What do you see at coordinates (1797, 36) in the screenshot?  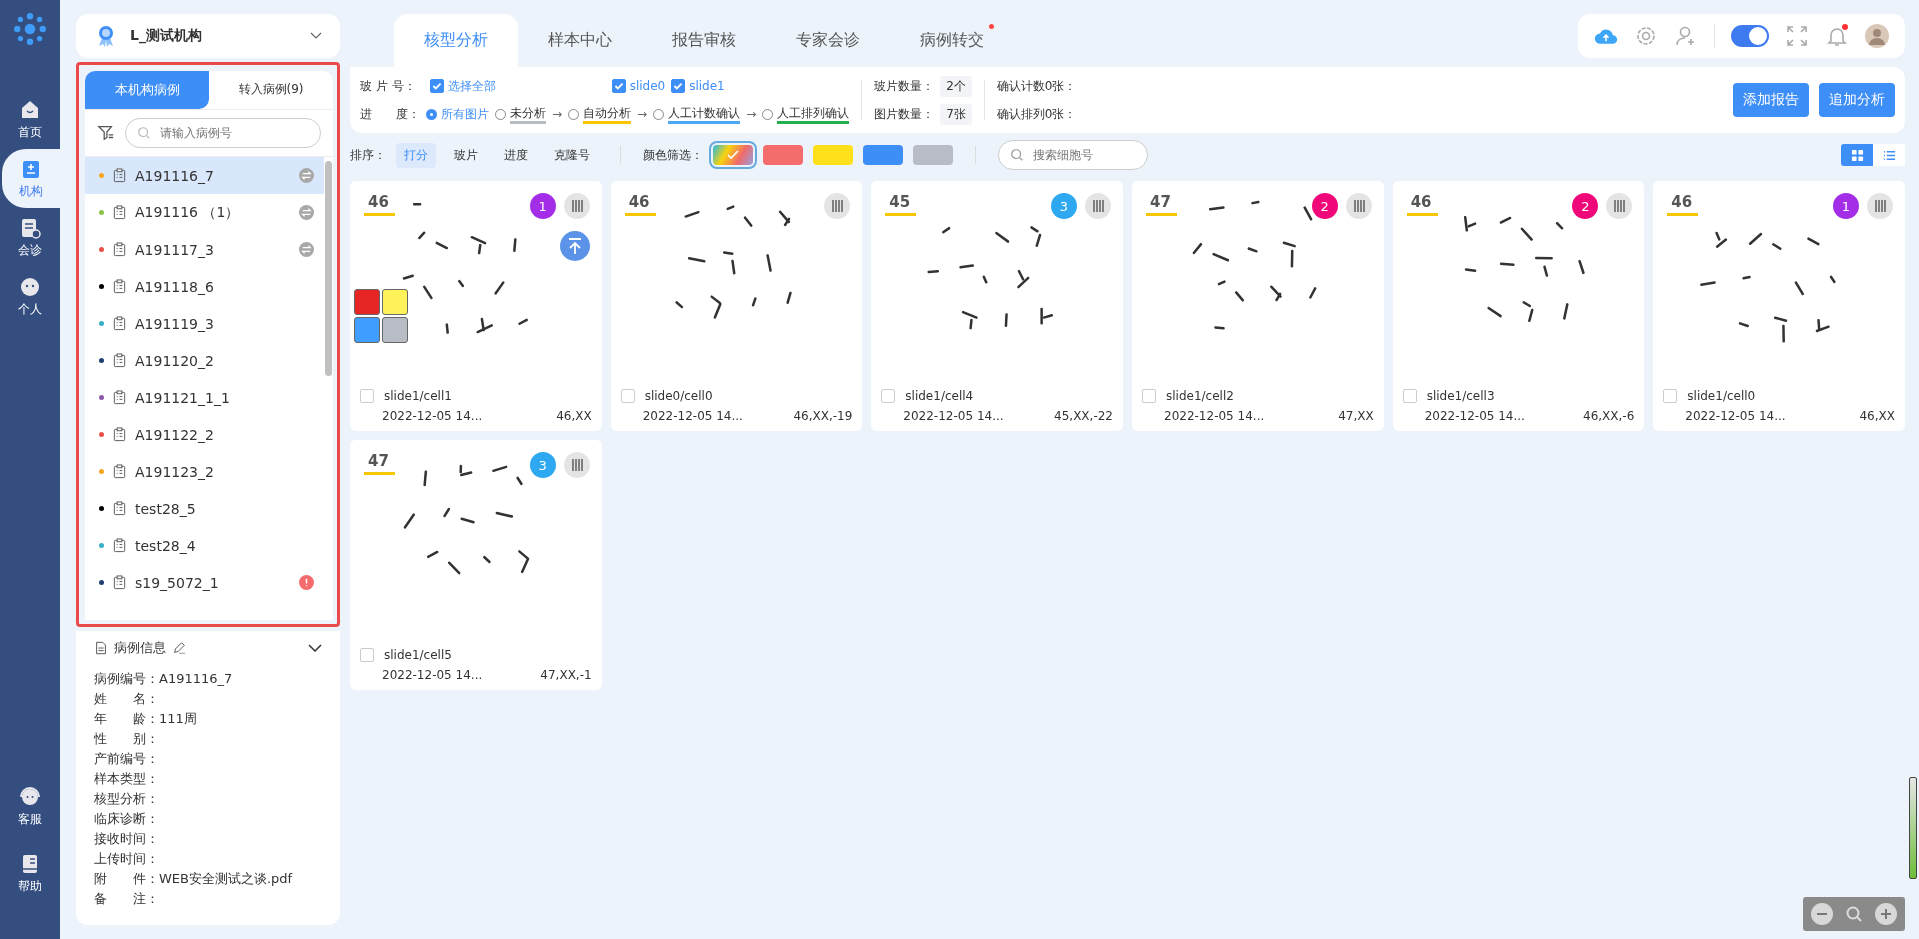 I see `fullscreen-icon` at bounding box center [1797, 36].